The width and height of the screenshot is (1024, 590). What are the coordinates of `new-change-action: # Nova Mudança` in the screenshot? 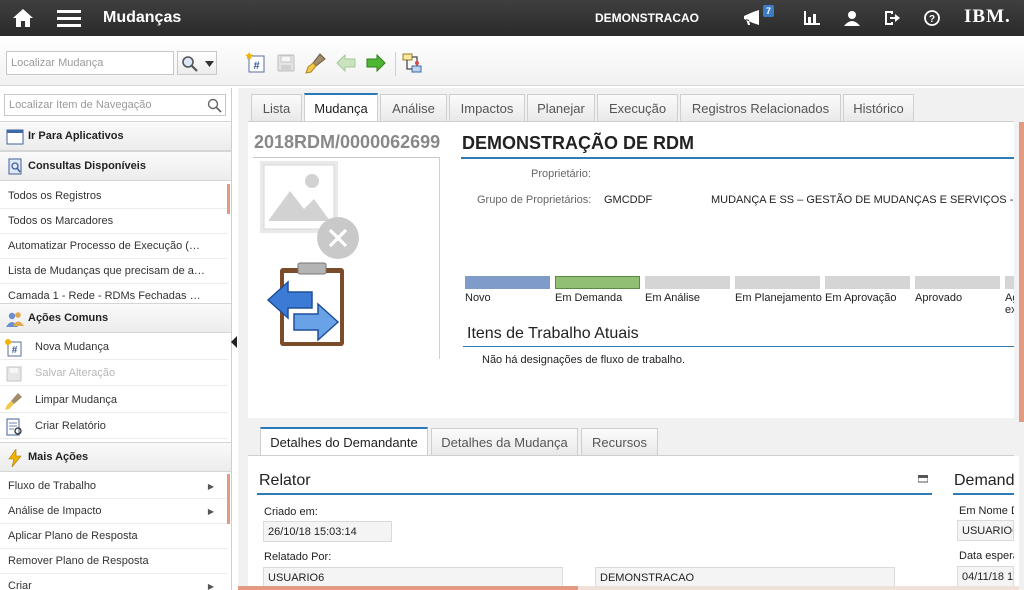 It's located at (114, 347).